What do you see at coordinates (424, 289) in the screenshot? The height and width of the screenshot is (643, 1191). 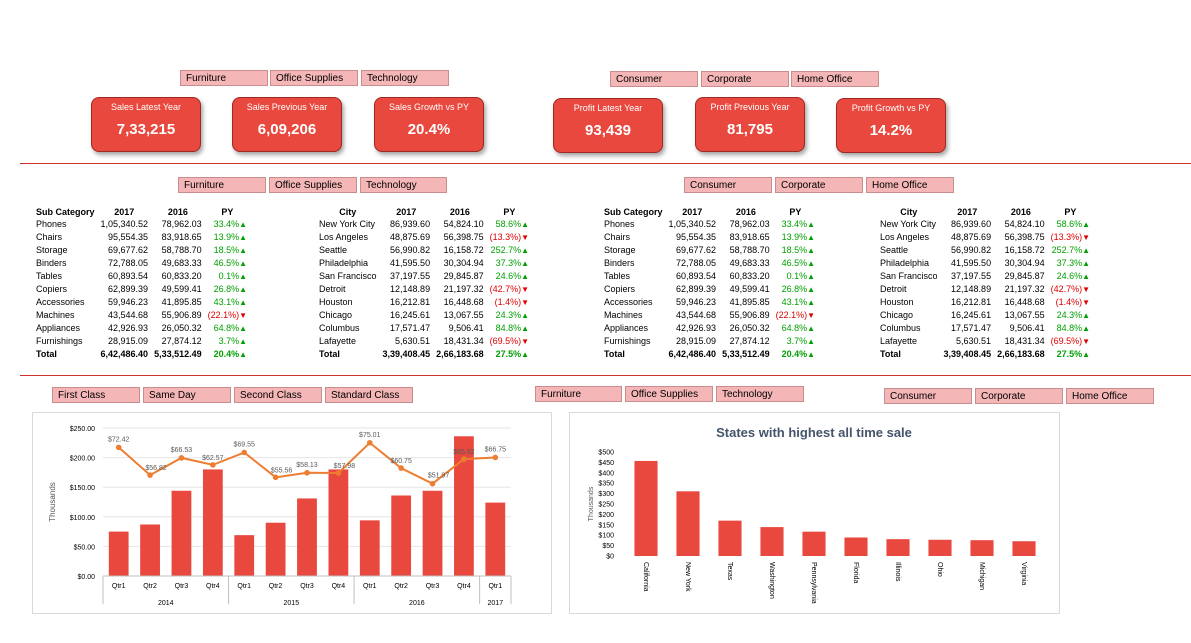 I see `table-row: Detroit 12,148.89 21,197.32 (42.7%)▼` at bounding box center [424, 289].